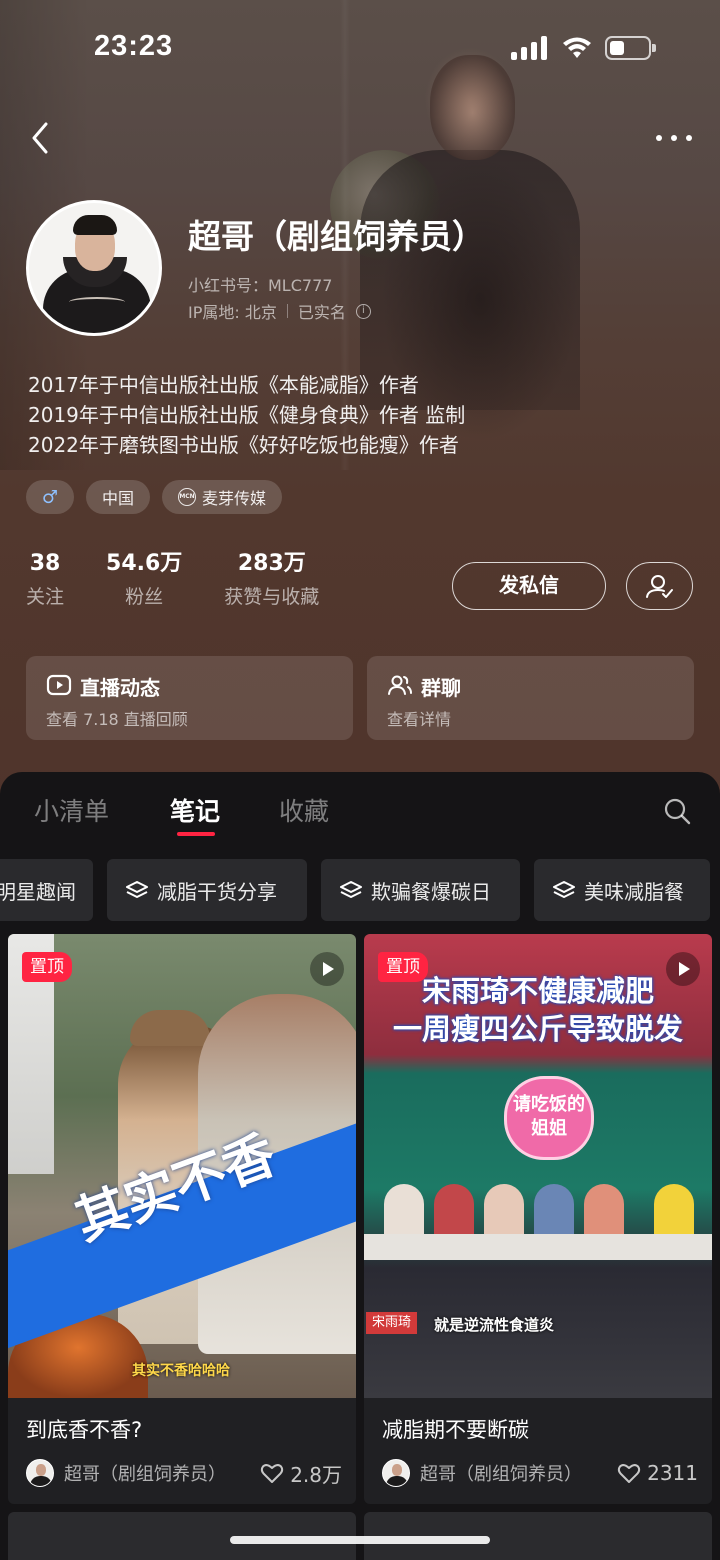  I want to click on feature-subtitle: 查看 7.18 直播回顾, so click(117, 719).